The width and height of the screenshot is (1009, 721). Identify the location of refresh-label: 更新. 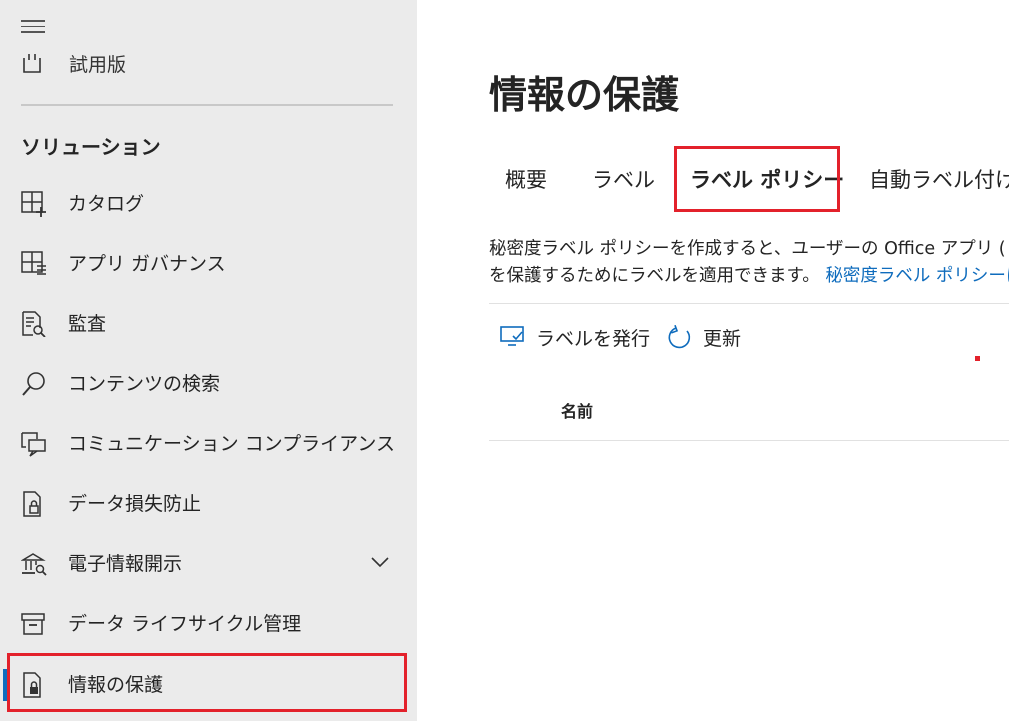
(722, 339).